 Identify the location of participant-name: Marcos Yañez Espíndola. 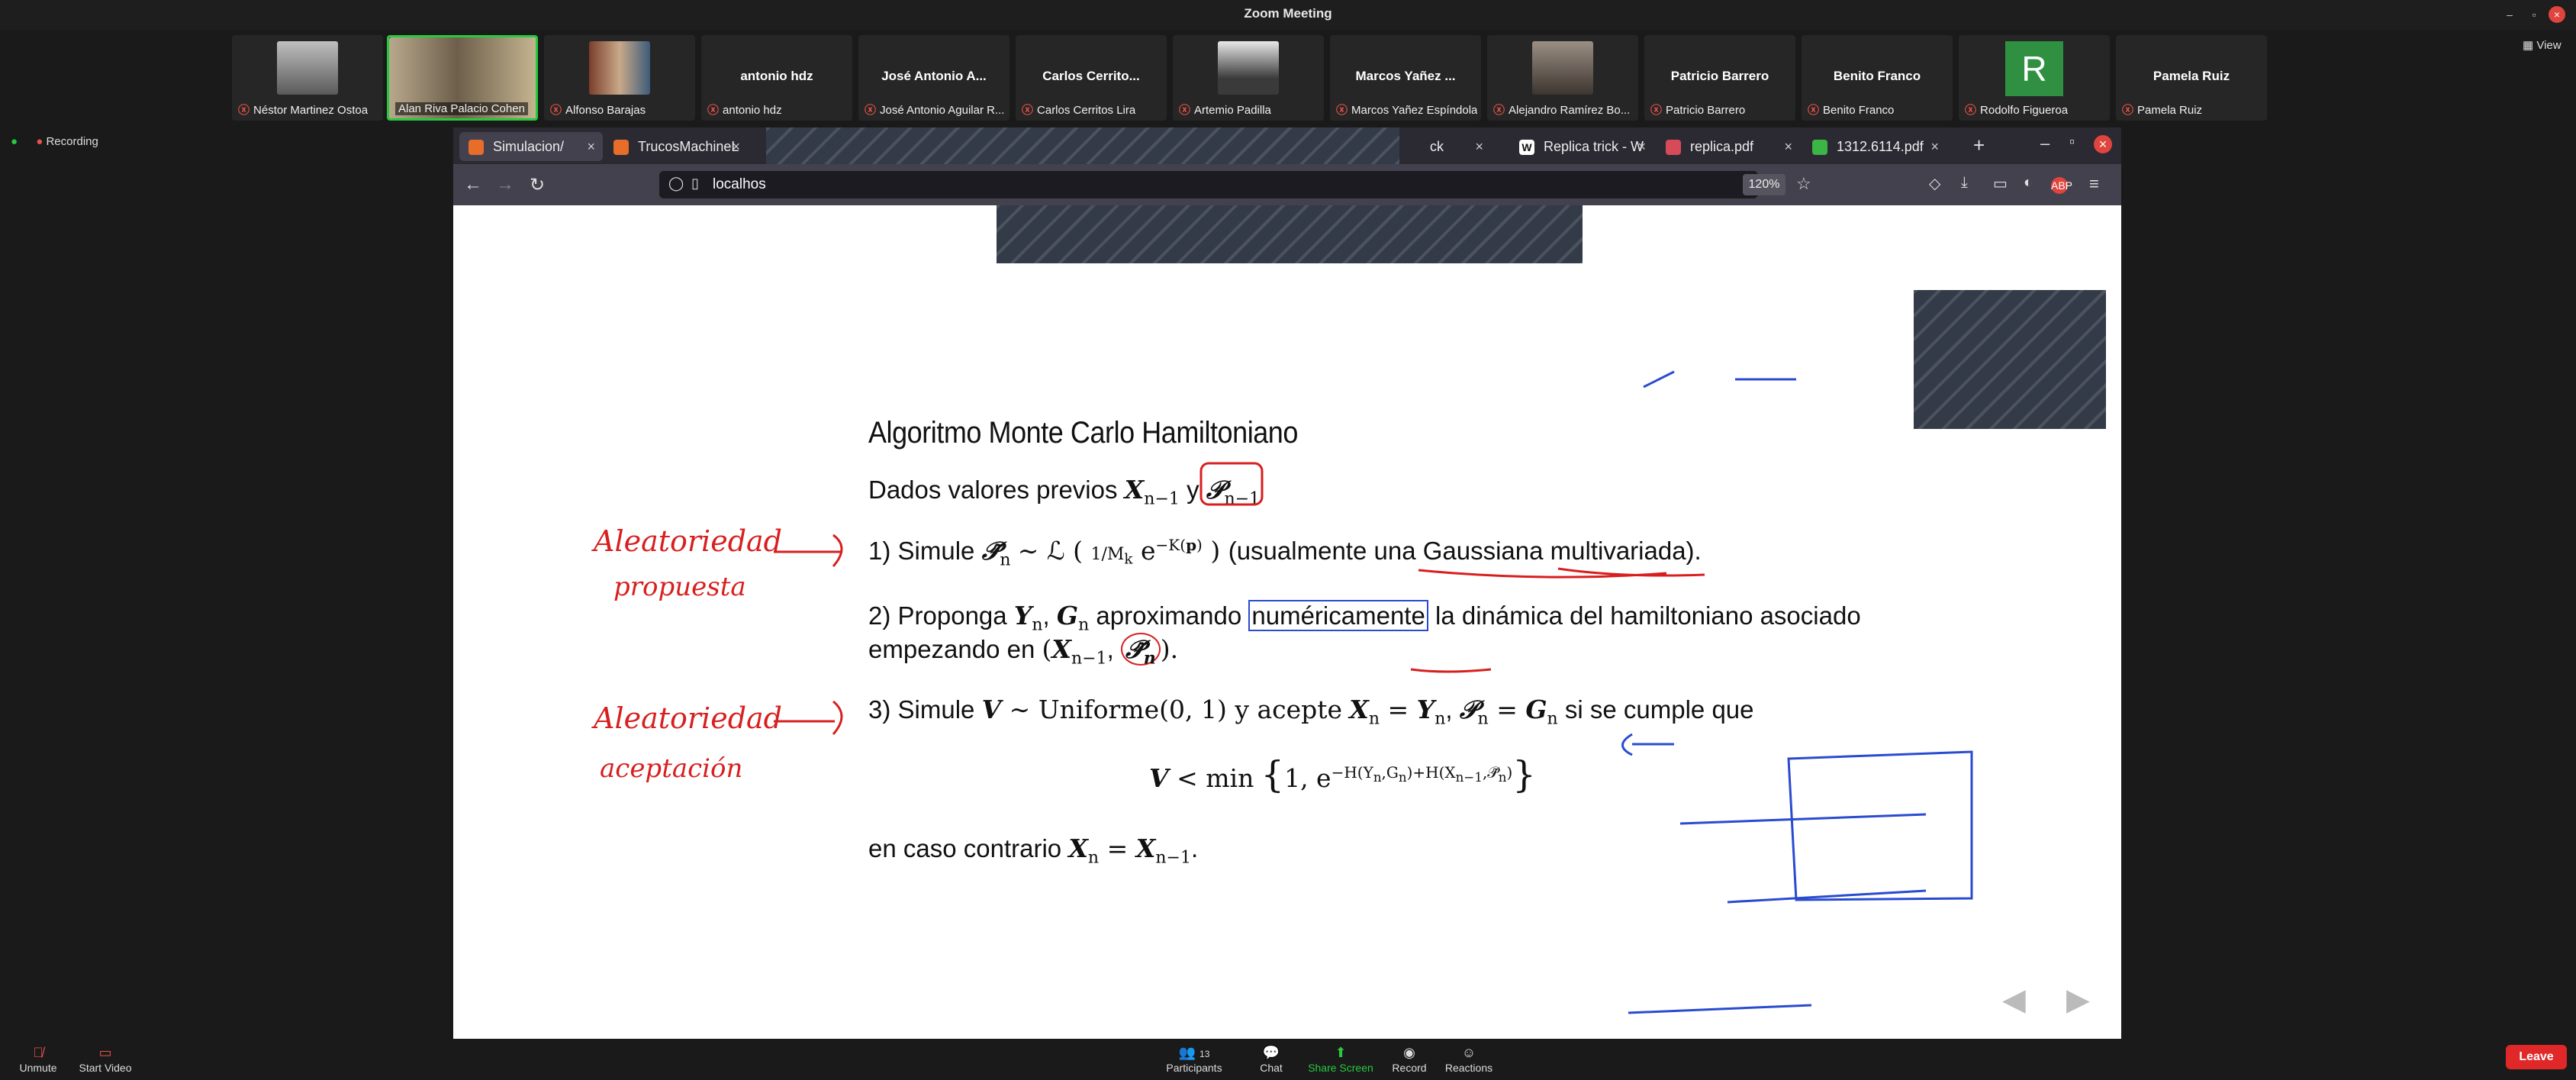
(1414, 110).